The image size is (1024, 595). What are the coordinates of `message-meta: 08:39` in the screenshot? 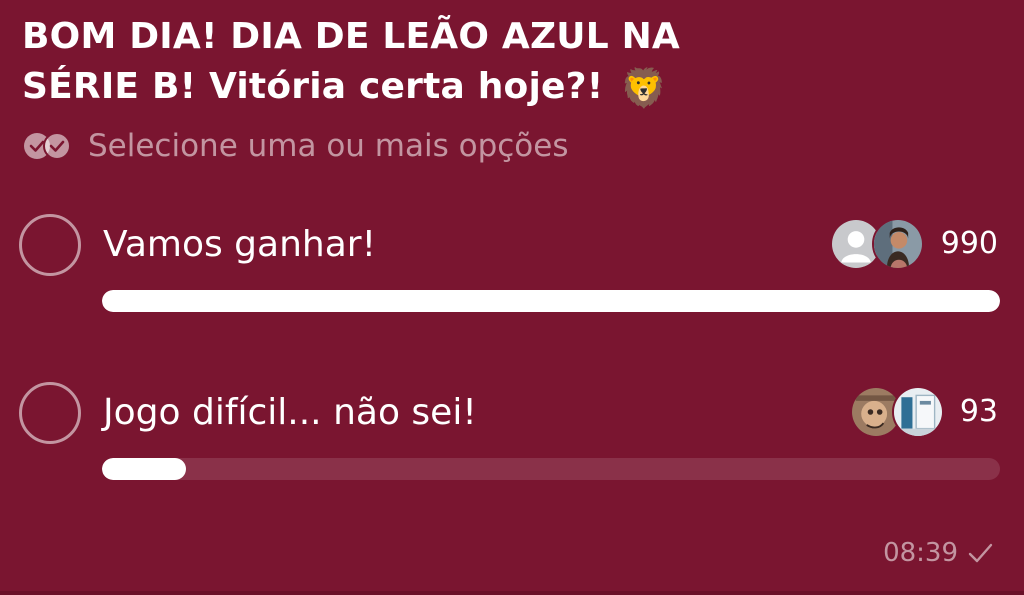 It's located at (938, 553).